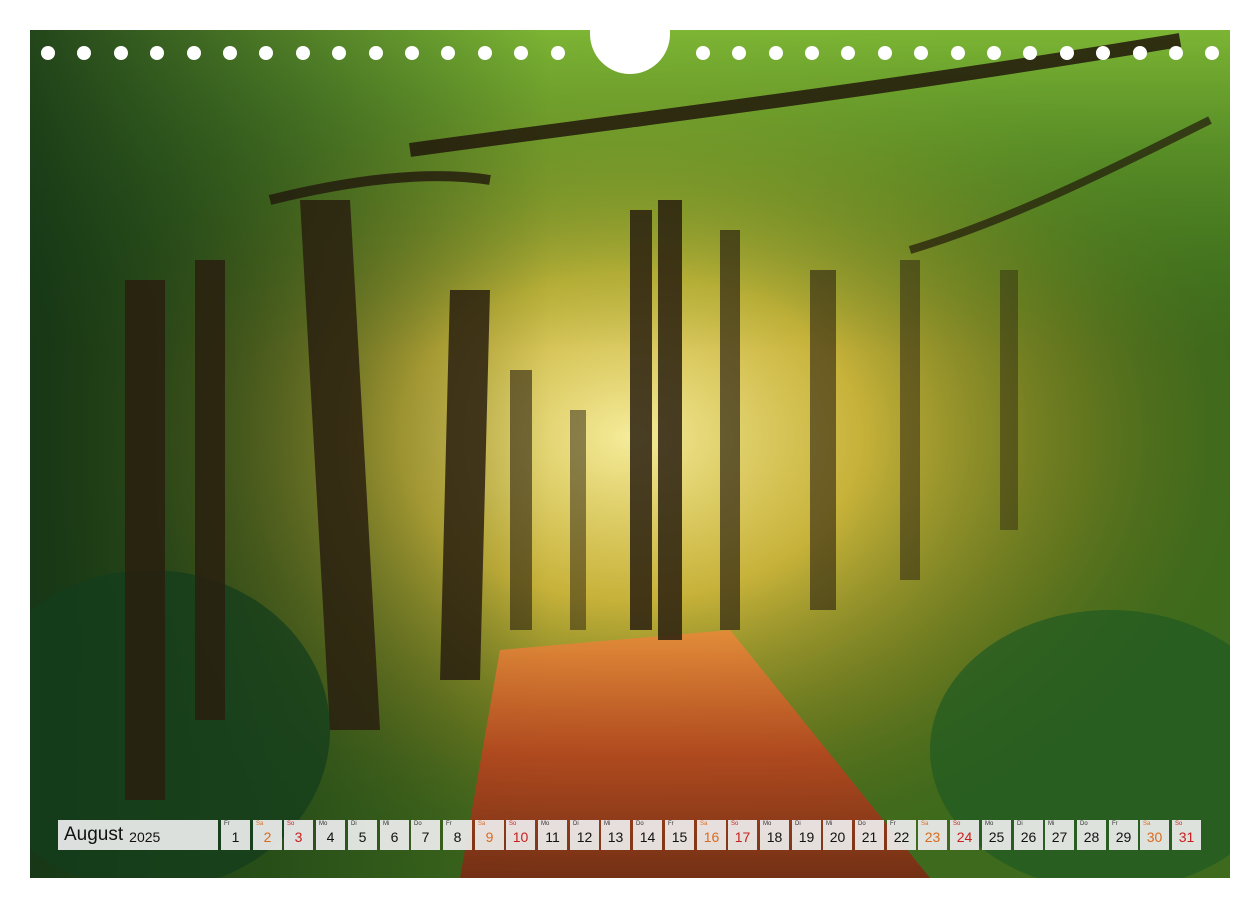 The height and width of the screenshot is (908, 1260). I want to click on day-cell: Di 26, so click(1028, 835).